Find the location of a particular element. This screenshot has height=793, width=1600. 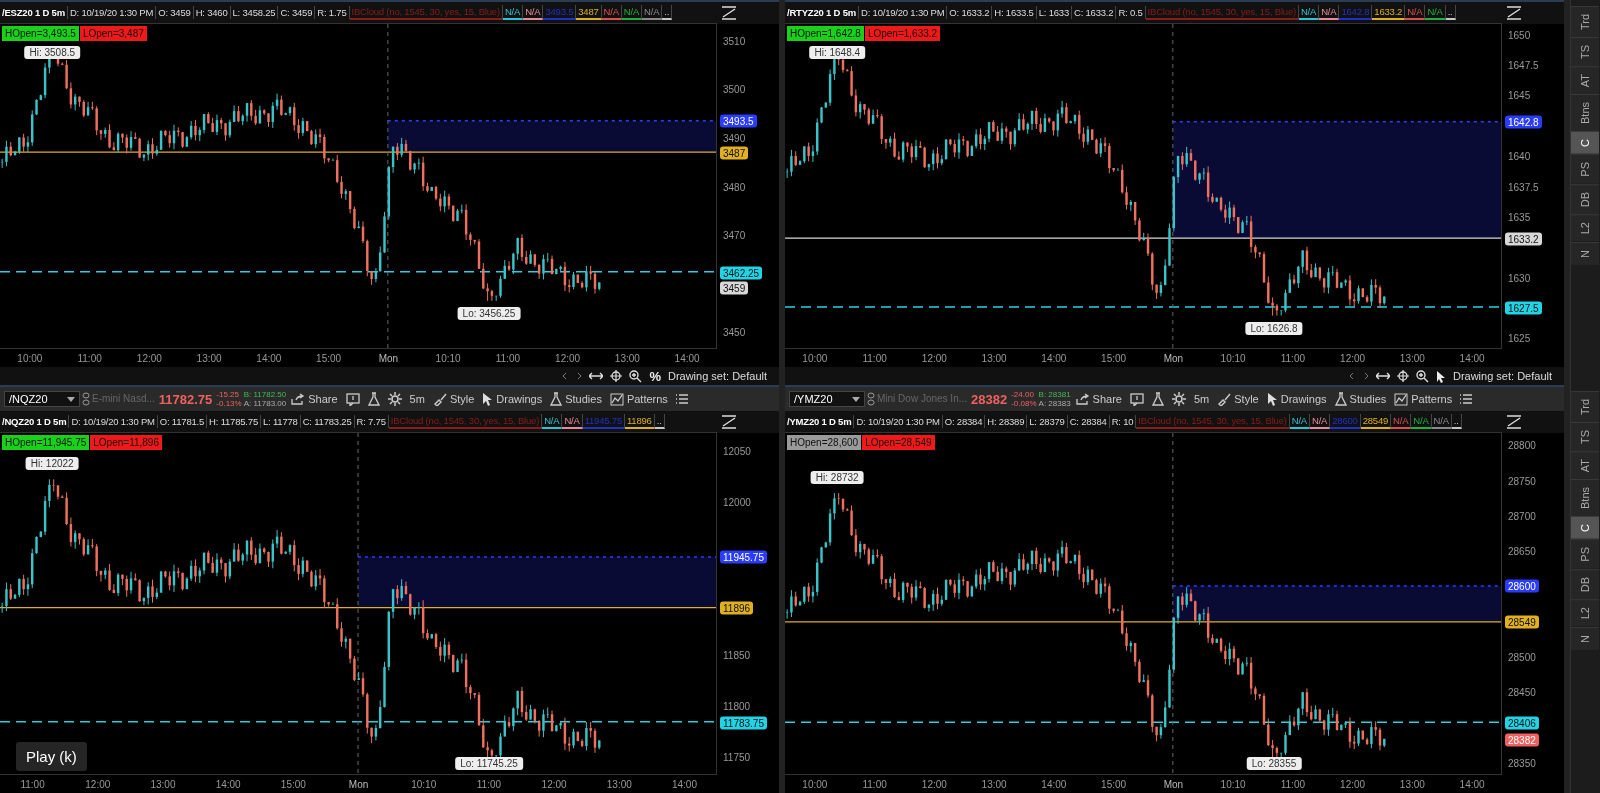

ohlc-value: R: 7.75 is located at coordinates (371, 421).